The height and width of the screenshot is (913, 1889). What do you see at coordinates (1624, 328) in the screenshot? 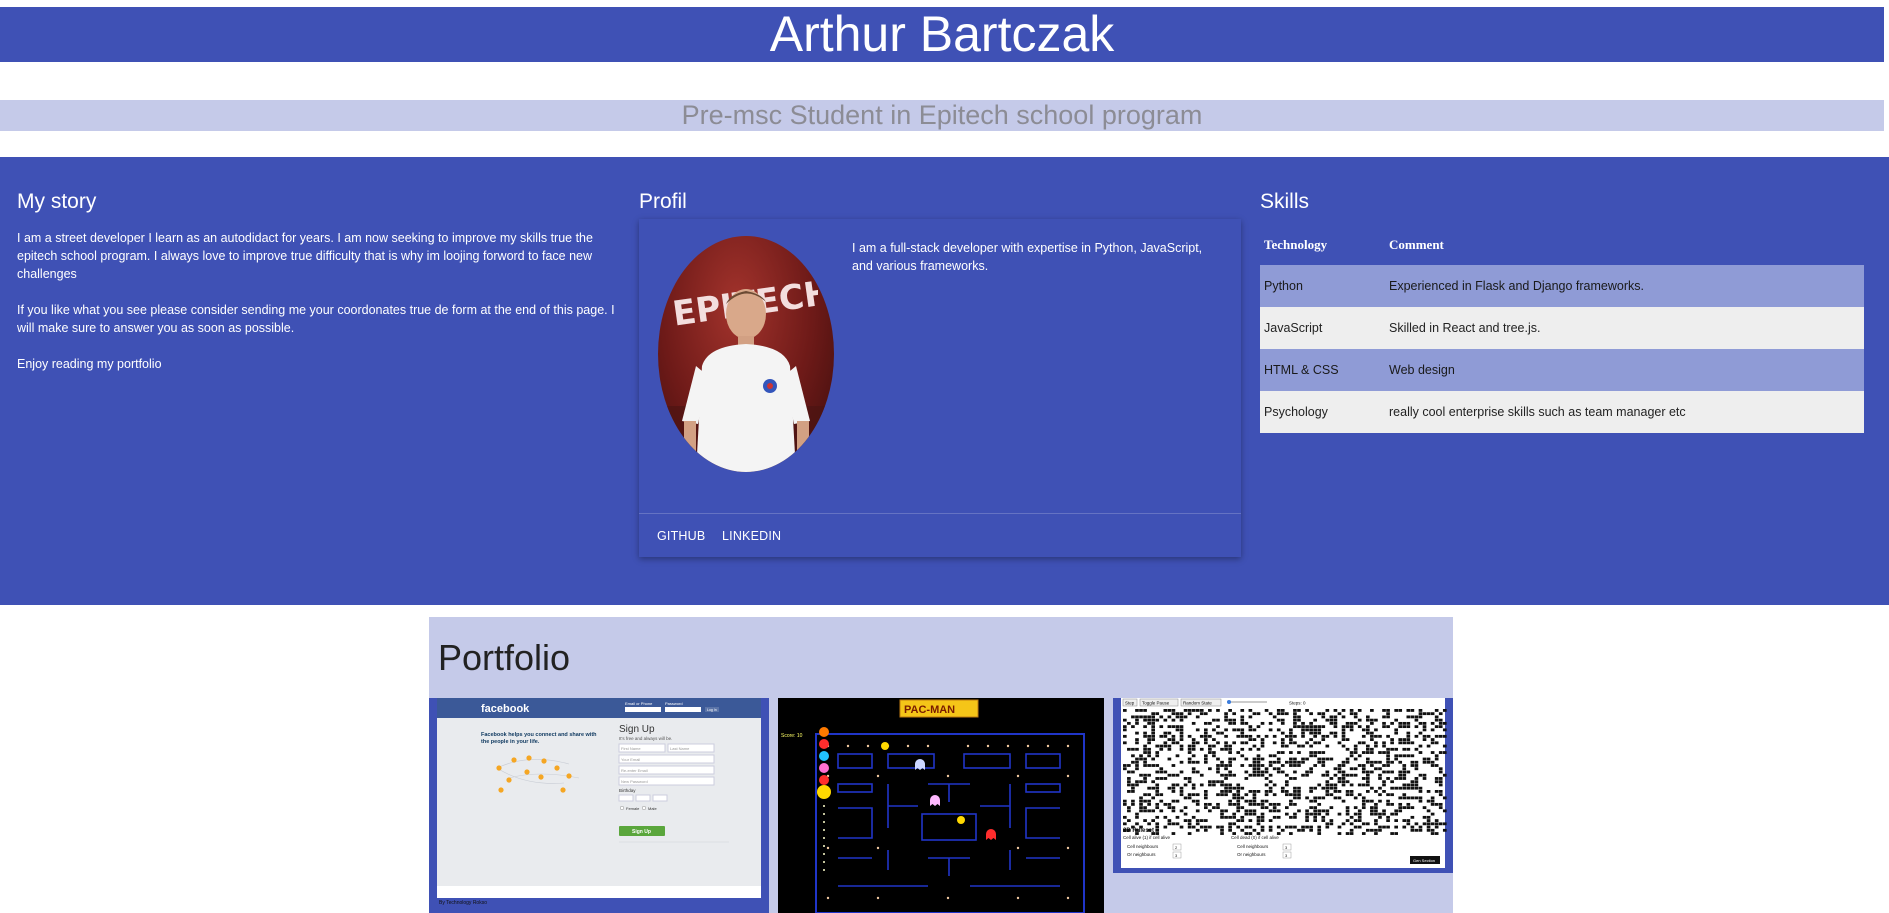
I see `skill-comment: Skilled in React and tree.js.` at bounding box center [1624, 328].